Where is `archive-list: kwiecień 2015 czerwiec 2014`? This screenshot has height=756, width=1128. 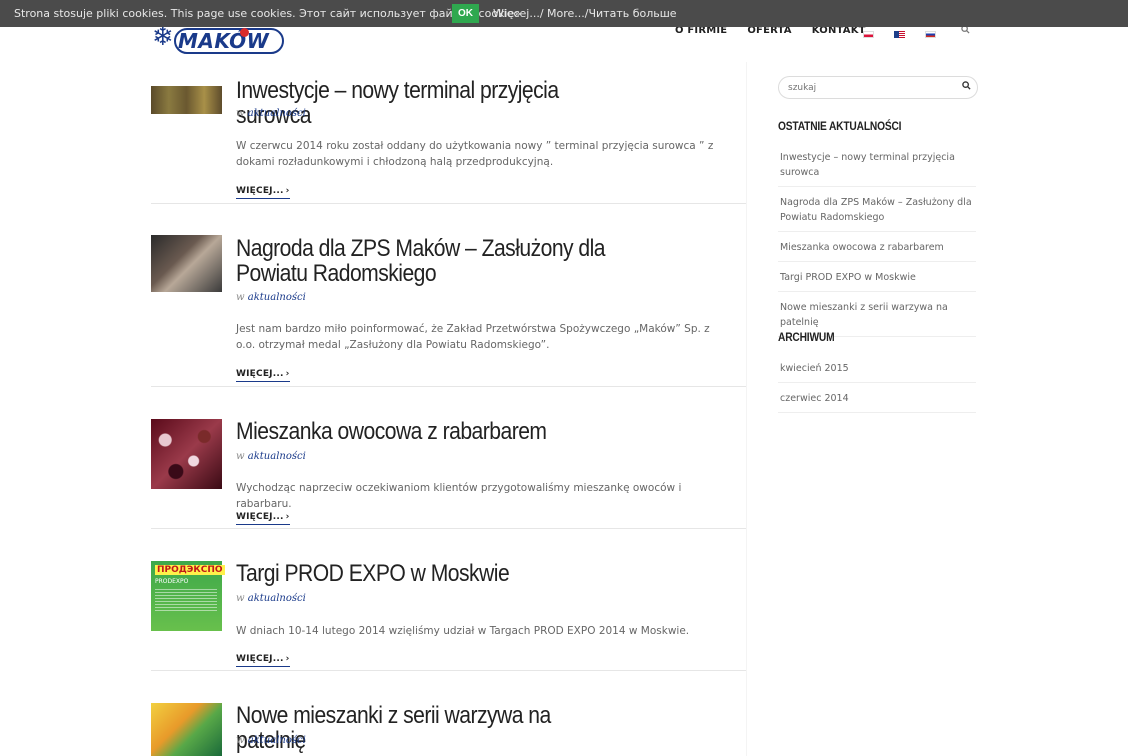
archive-list: kwiecień 2015 czerwiec 2014 is located at coordinates (877, 383).